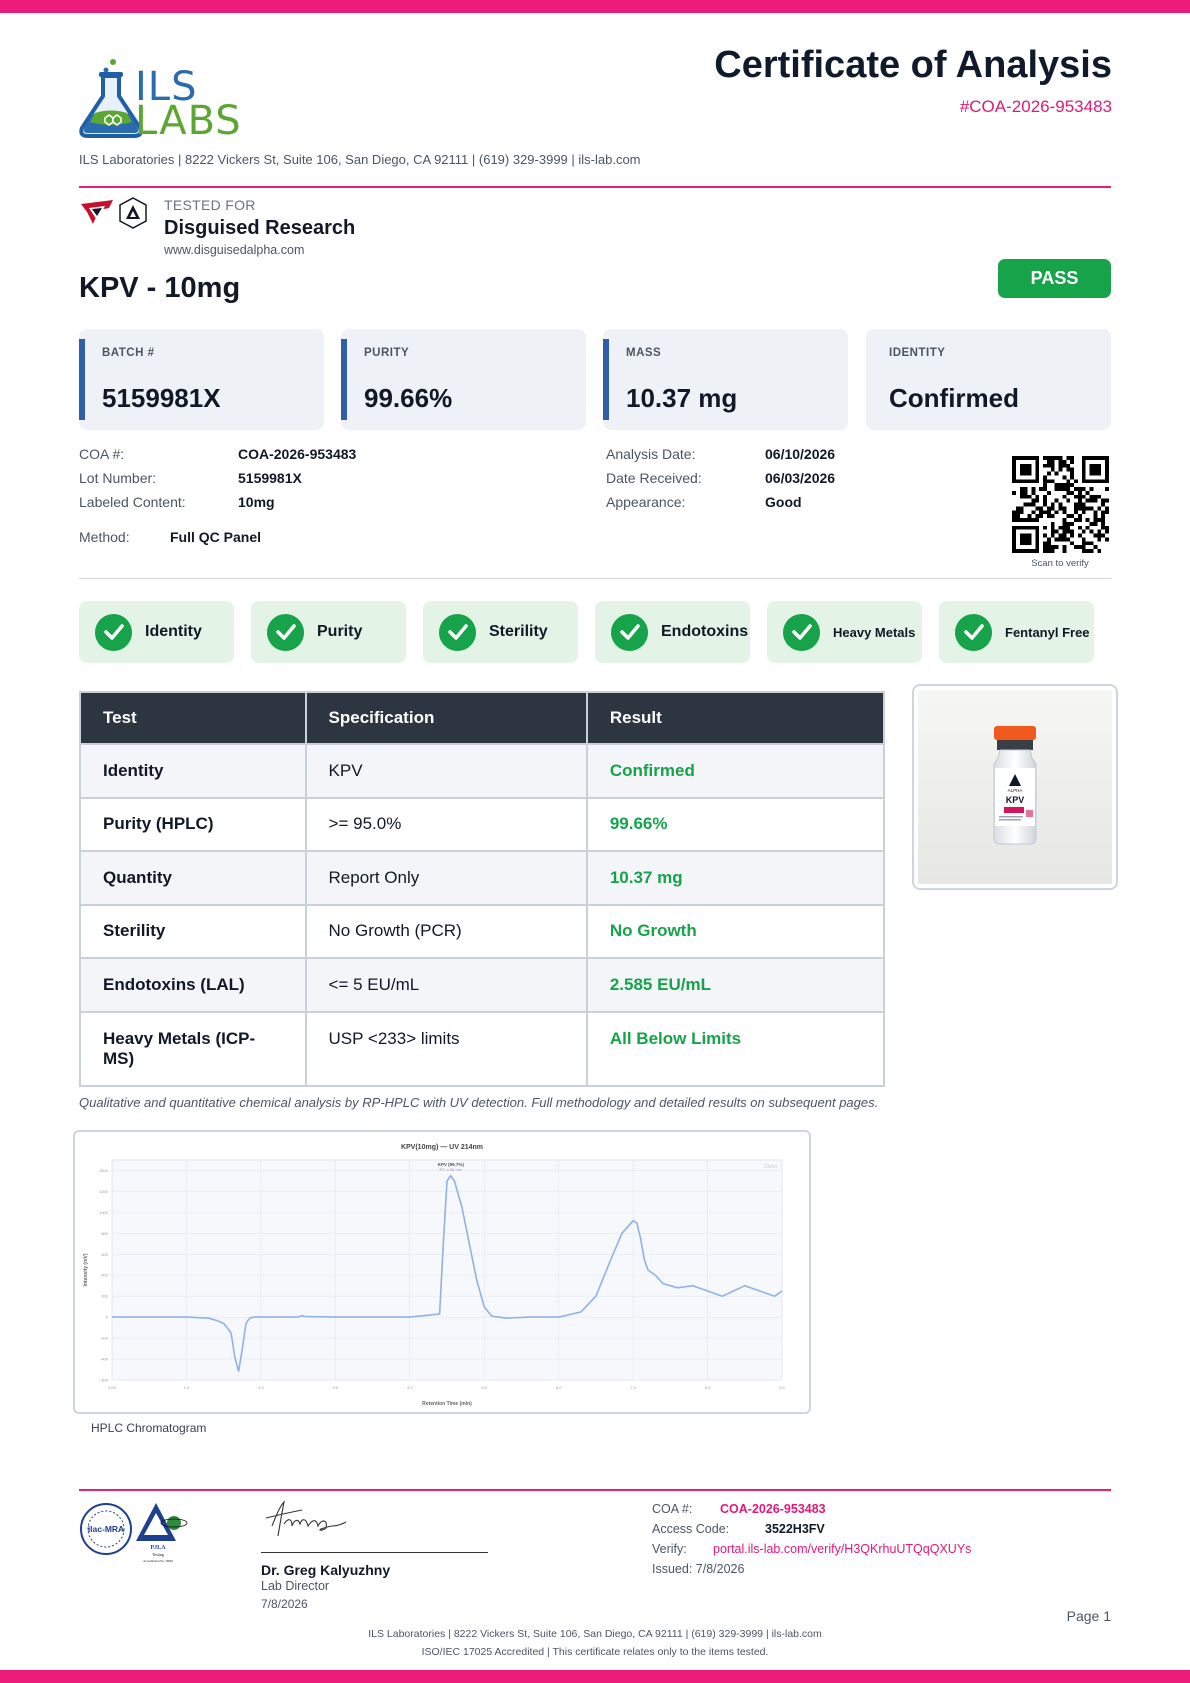 This screenshot has width=1190, height=1683. What do you see at coordinates (800, 454) in the screenshot?
I see `detail-value-analysis-date: 06/10/2026` at bounding box center [800, 454].